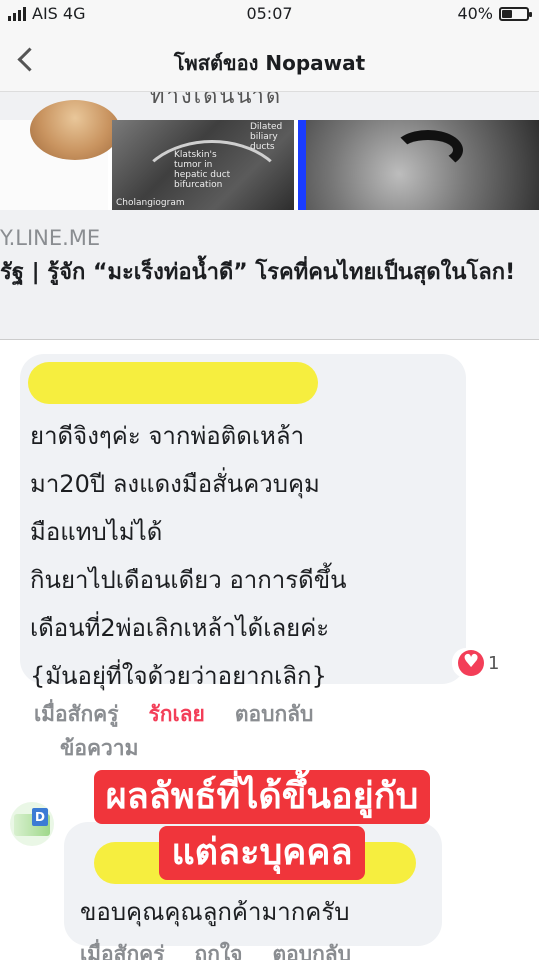  Describe the element at coordinates (50, 238) in the screenshot. I see `link-domain: Y.LINE.ME` at that location.